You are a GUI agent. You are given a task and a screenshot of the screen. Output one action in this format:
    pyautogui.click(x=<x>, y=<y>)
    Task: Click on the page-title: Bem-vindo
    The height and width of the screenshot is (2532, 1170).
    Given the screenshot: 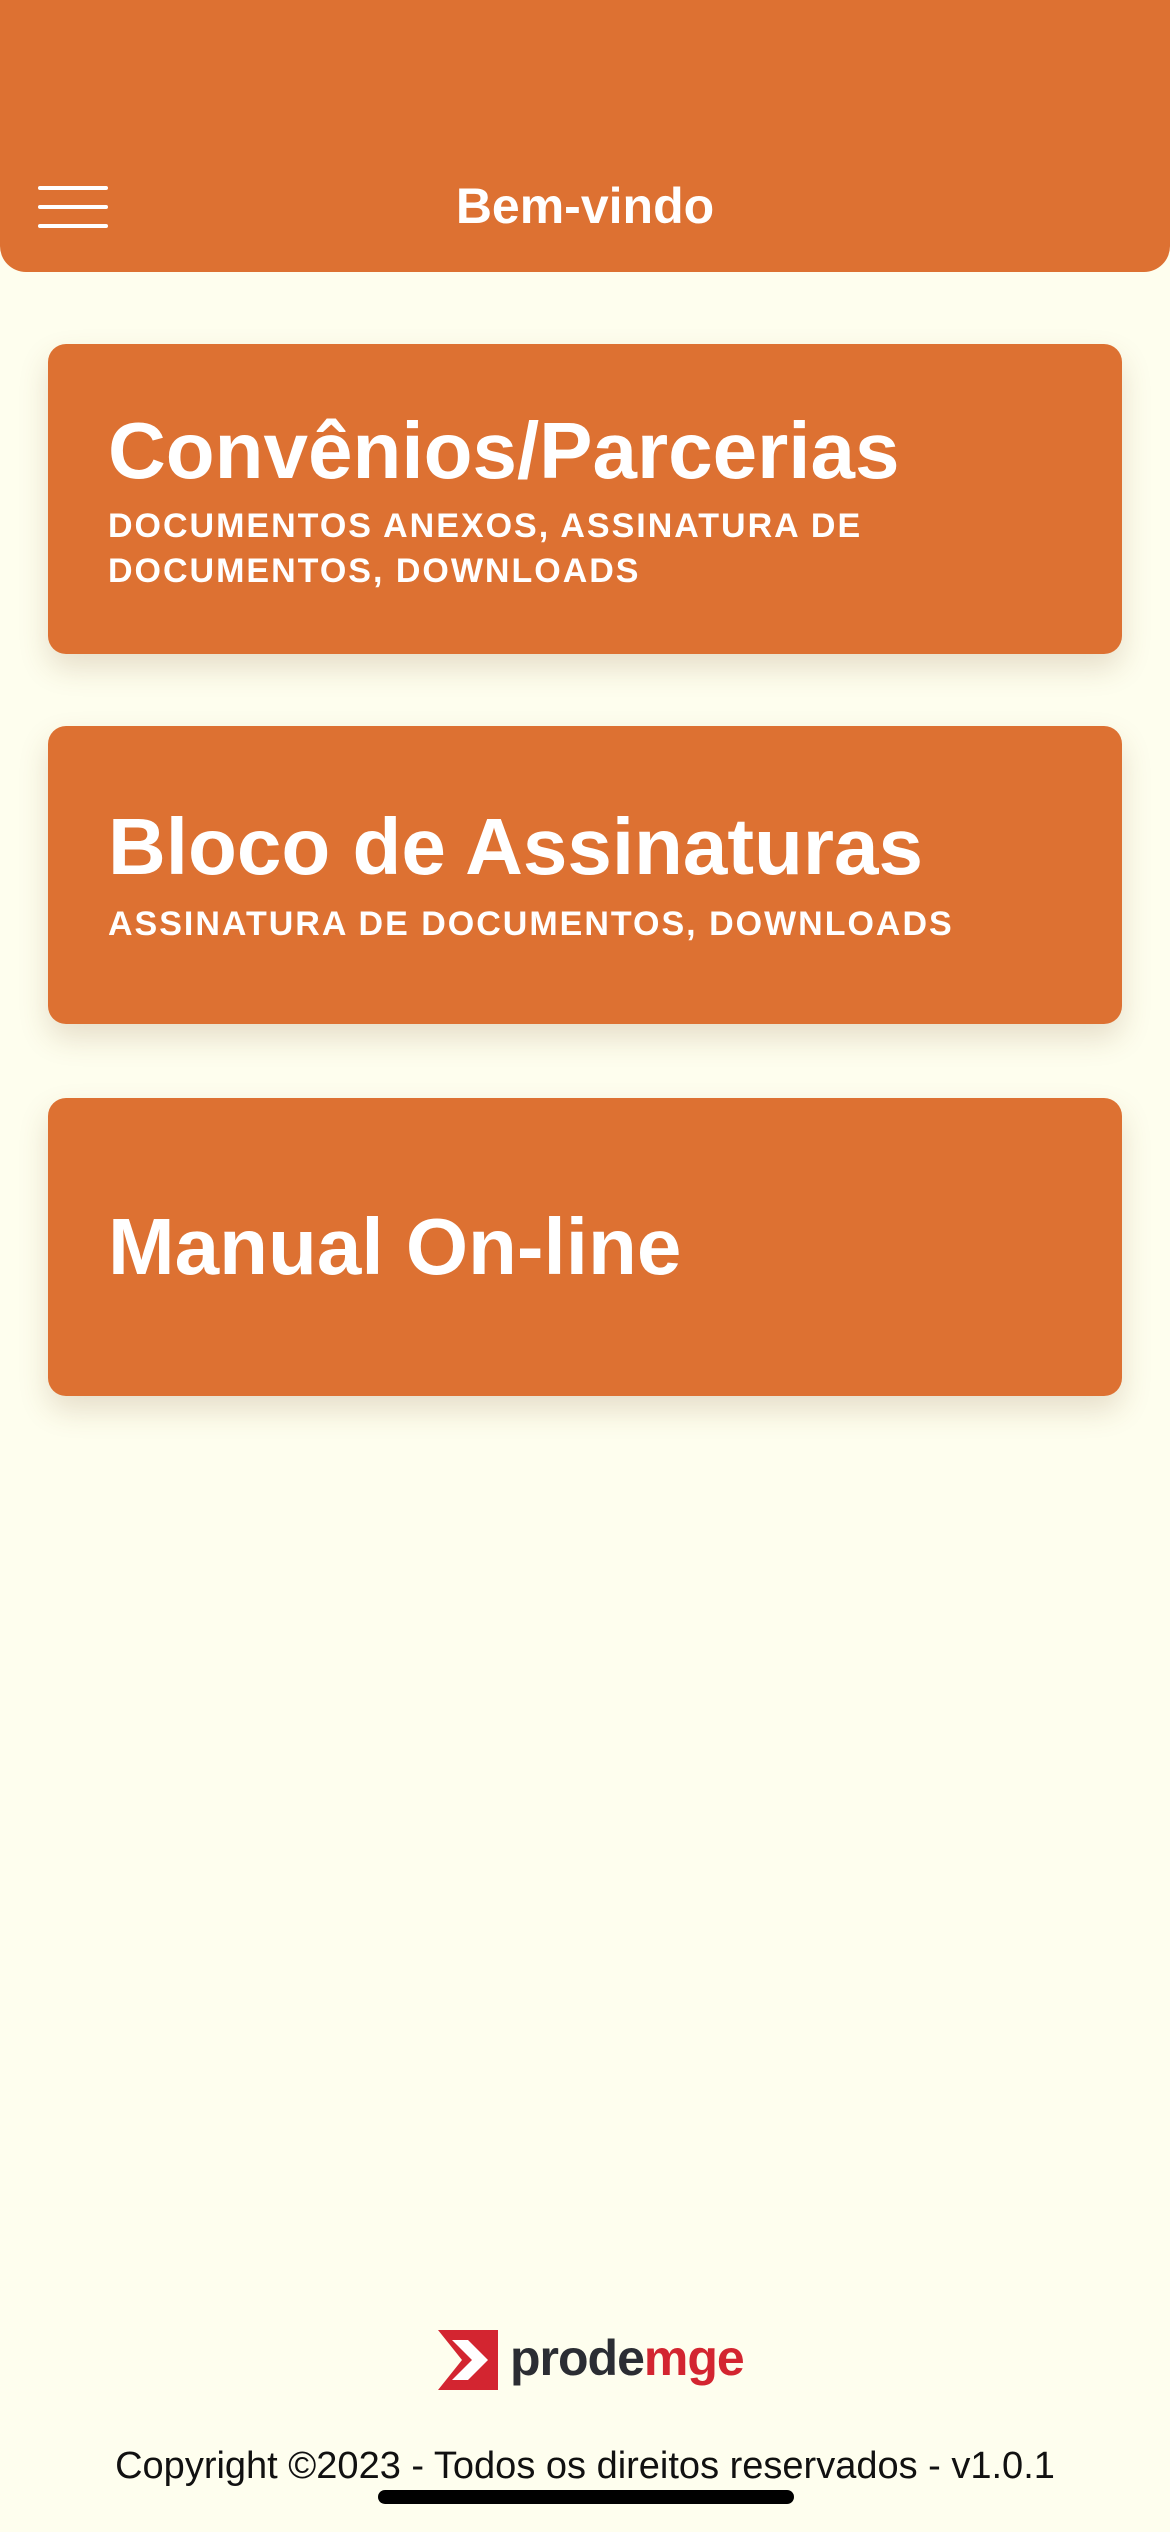 What is the action you would take?
    pyautogui.click(x=585, y=206)
    